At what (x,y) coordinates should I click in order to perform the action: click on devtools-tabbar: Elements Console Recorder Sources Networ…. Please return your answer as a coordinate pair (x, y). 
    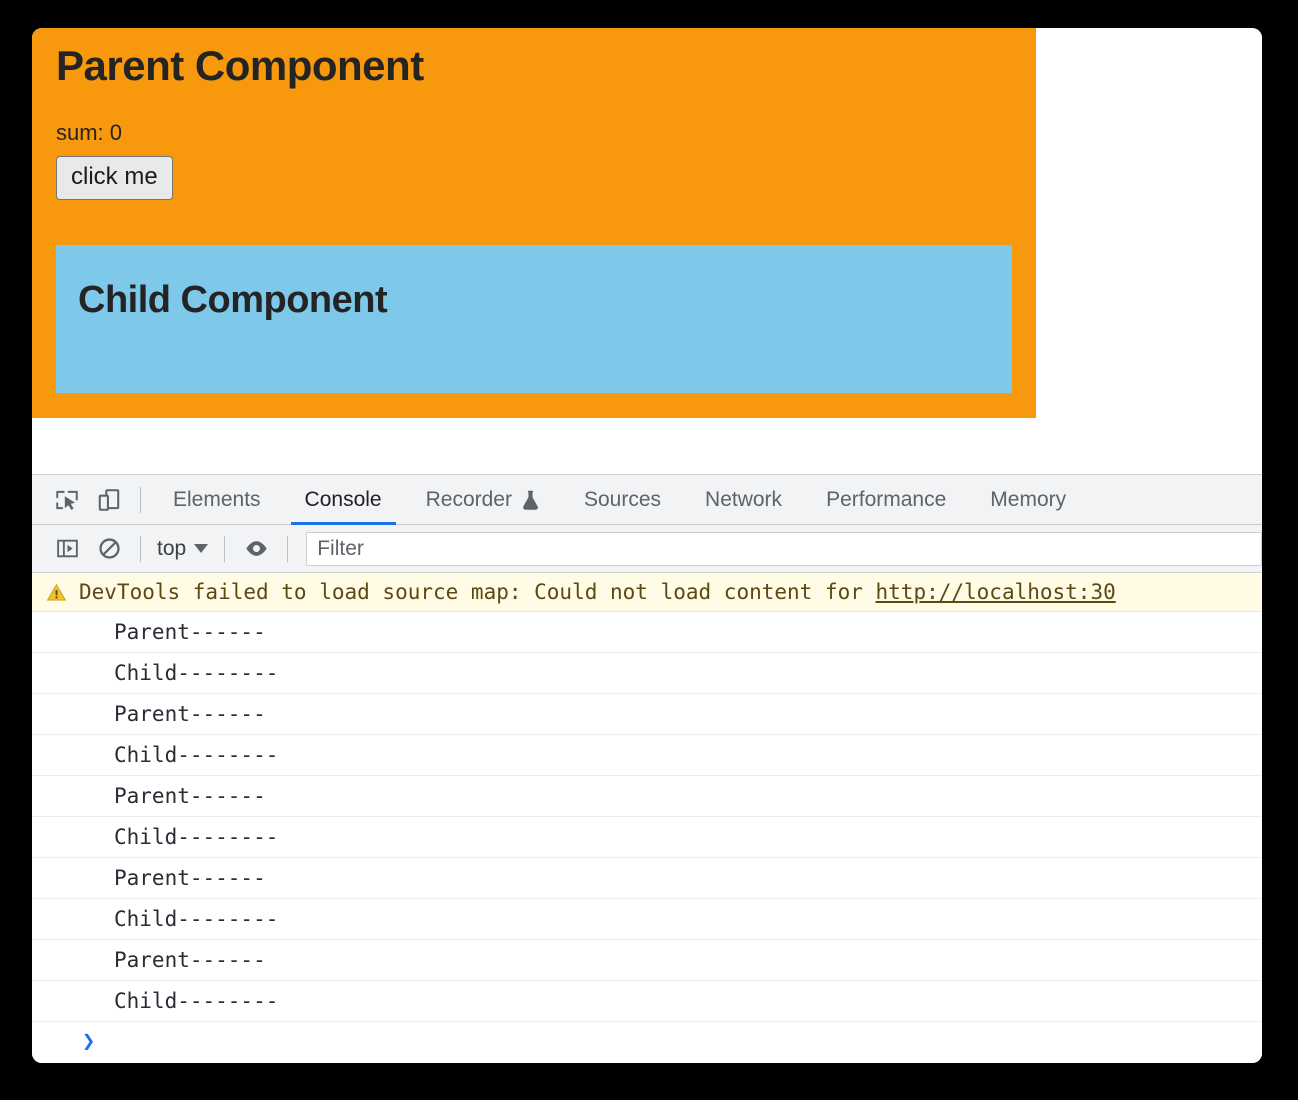
    Looking at the image, I should click on (647, 500).